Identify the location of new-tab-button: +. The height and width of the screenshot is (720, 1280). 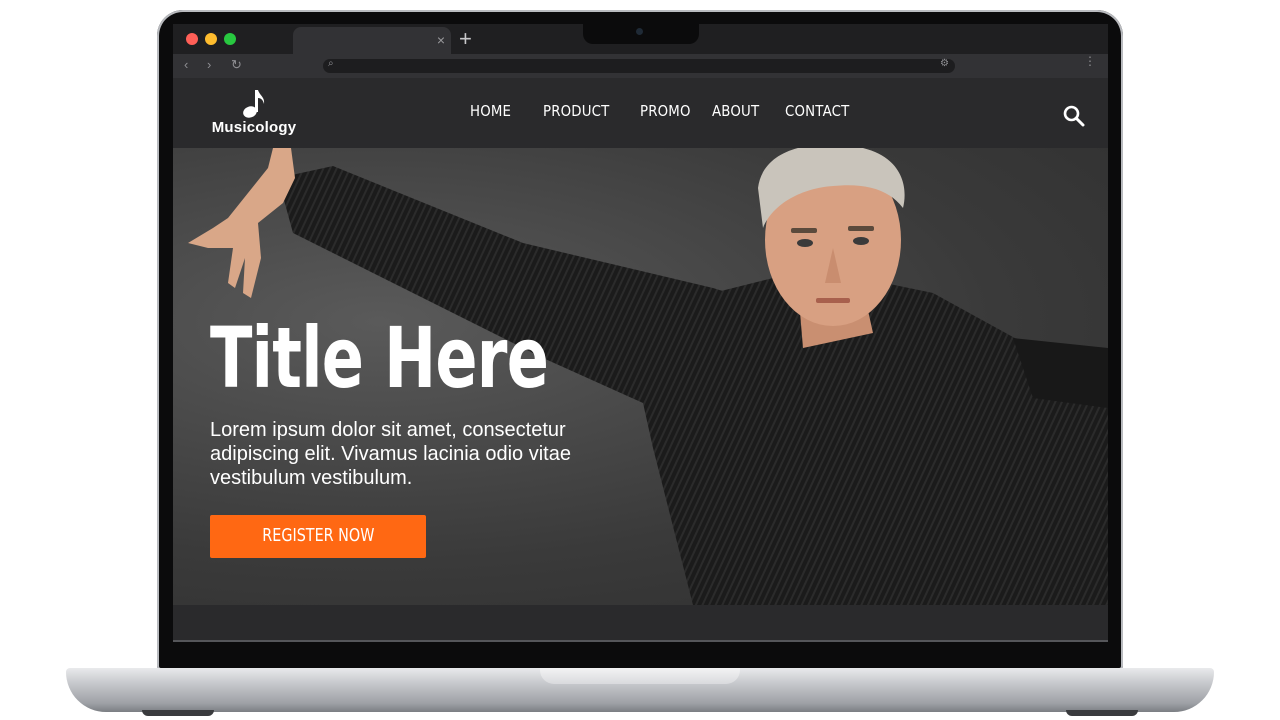
(465, 39).